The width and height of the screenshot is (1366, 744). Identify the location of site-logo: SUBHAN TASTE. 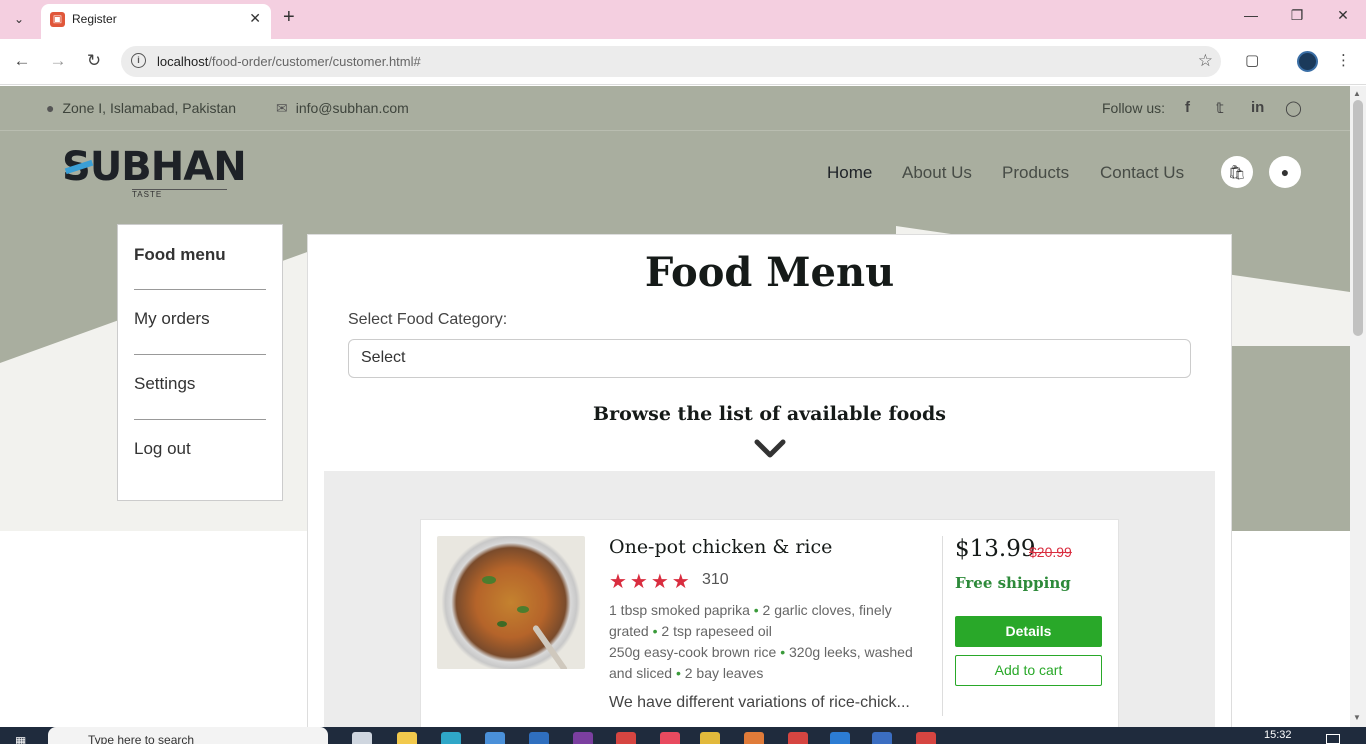
(154, 171).